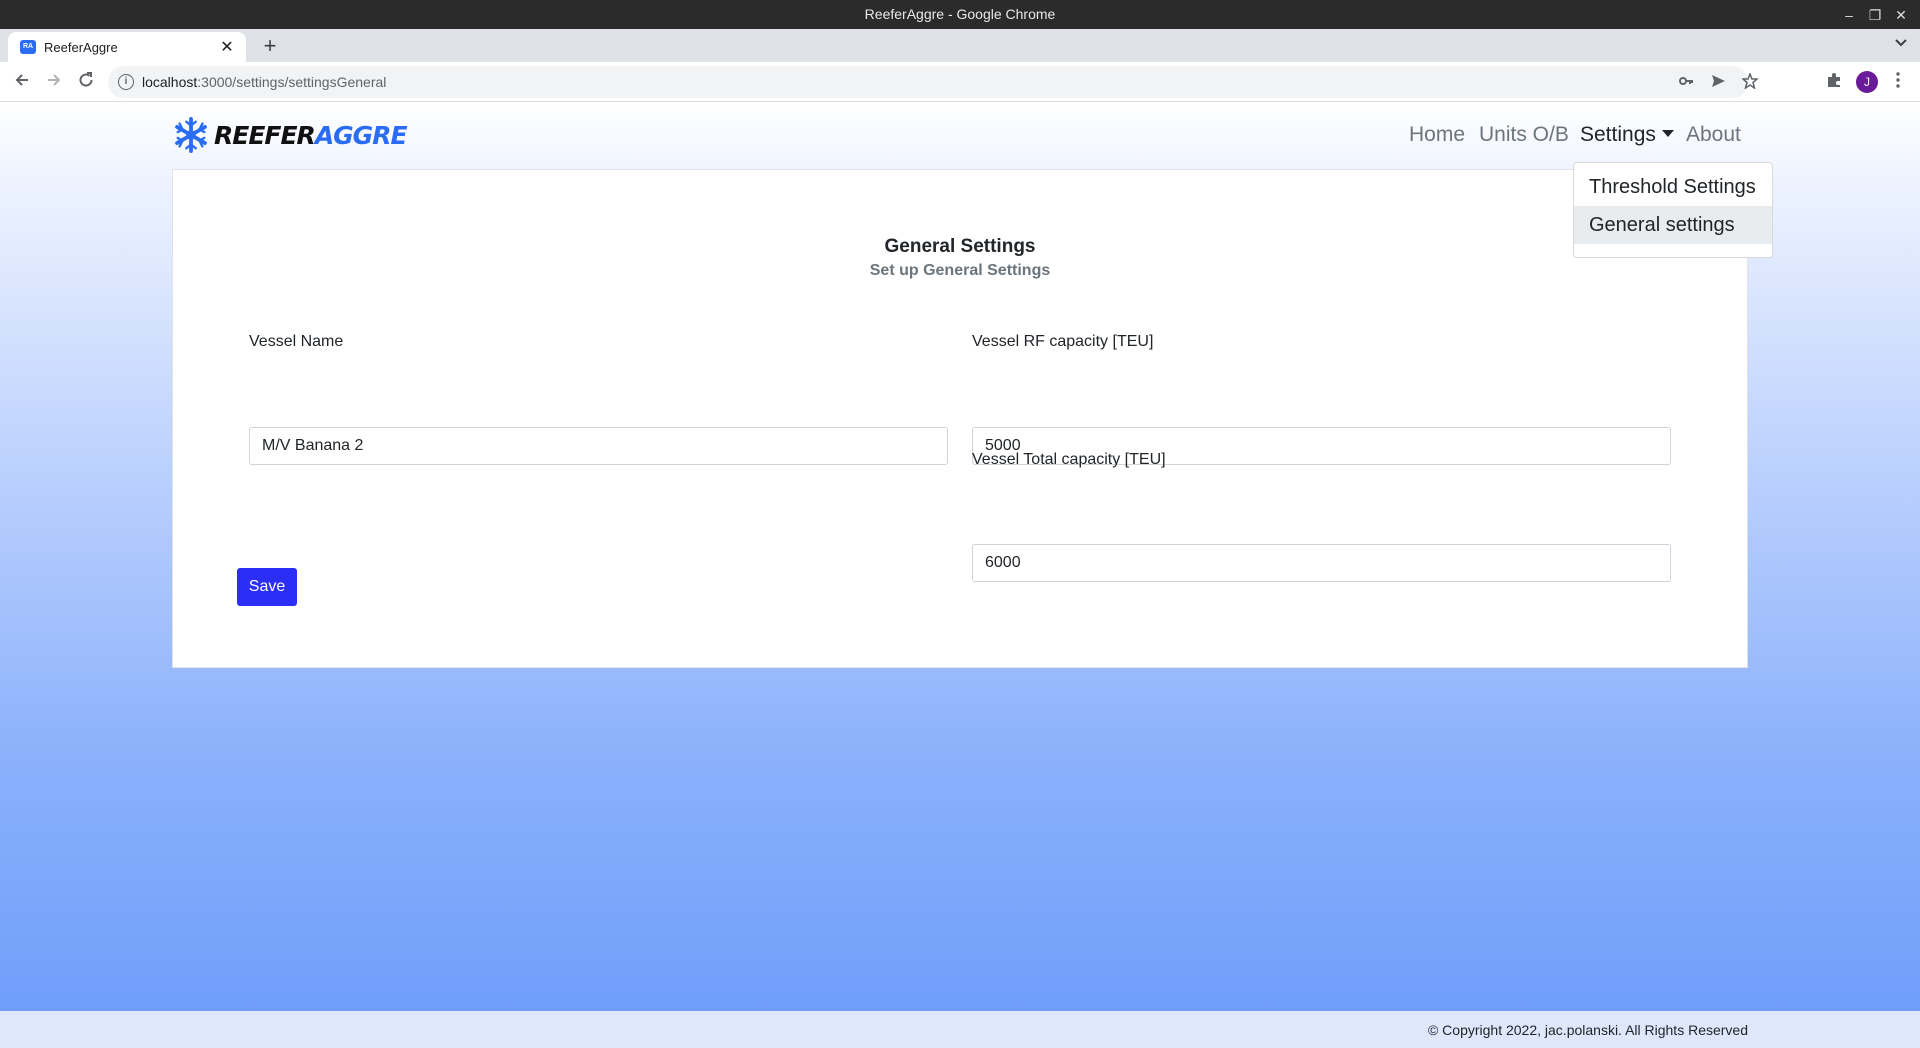 This screenshot has width=1920, height=1048. Describe the element at coordinates (28, 47) in the screenshot. I see `favicon-icon: RA` at that location.